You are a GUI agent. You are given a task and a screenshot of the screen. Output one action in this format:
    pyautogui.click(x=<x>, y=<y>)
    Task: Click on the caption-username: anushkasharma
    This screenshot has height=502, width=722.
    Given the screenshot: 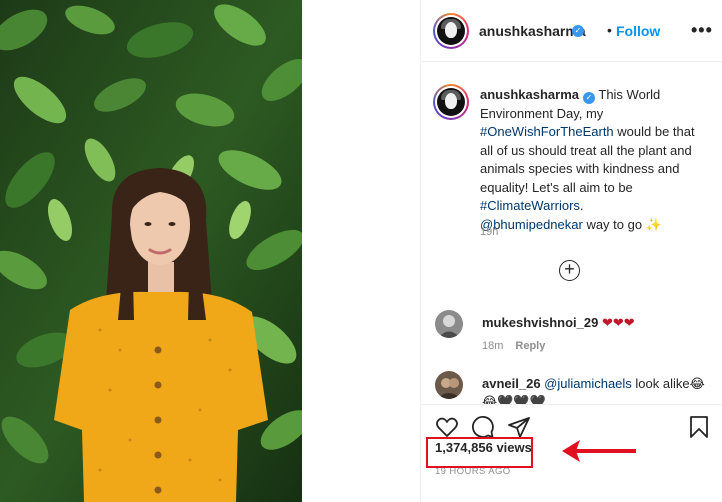 What is the action you would take?
    pyautogui.click(x=529, y=94)
    